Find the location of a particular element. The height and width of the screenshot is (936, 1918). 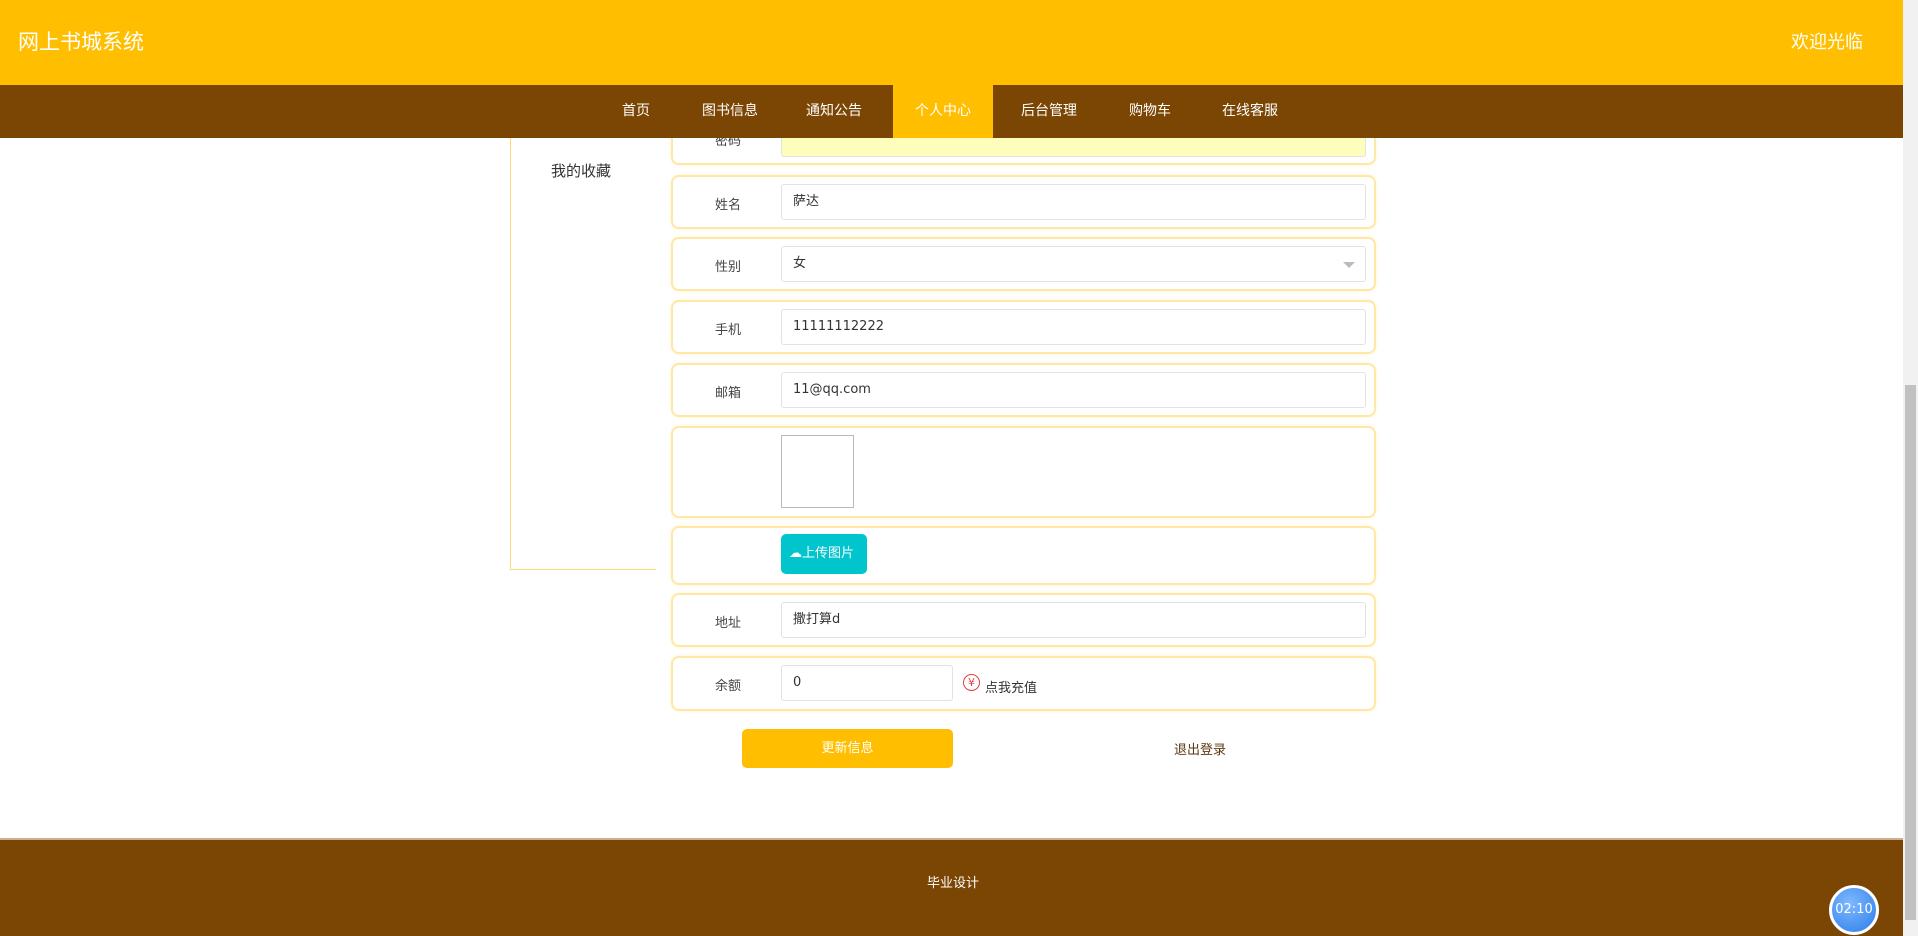

phone-label: 手机 is located at coordinates (727, 330).